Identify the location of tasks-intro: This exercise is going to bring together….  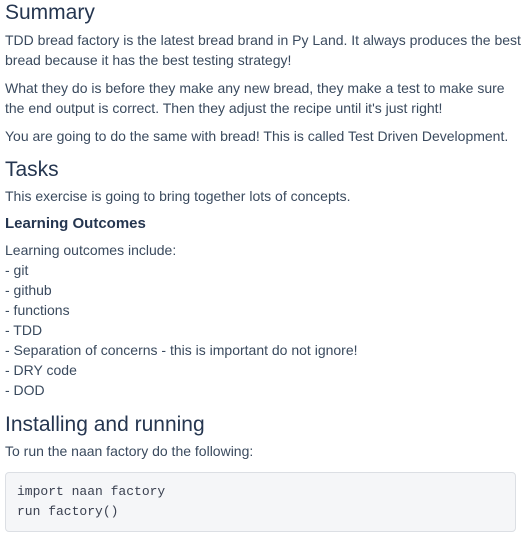
(178, 196).